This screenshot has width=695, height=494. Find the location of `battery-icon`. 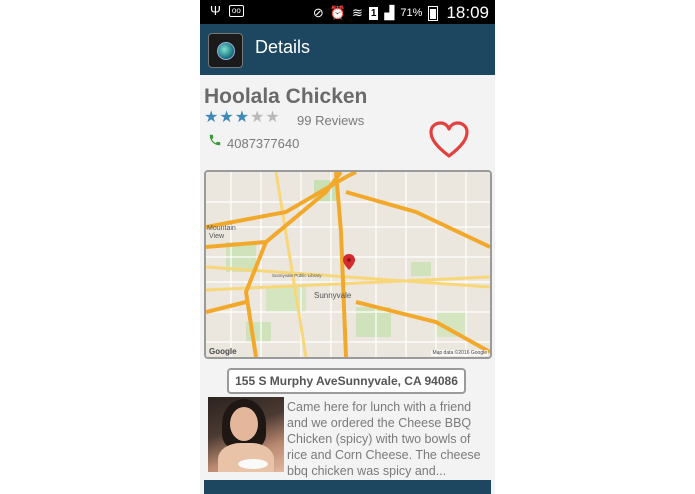

battery-icon is located at coordinates (433, 13).